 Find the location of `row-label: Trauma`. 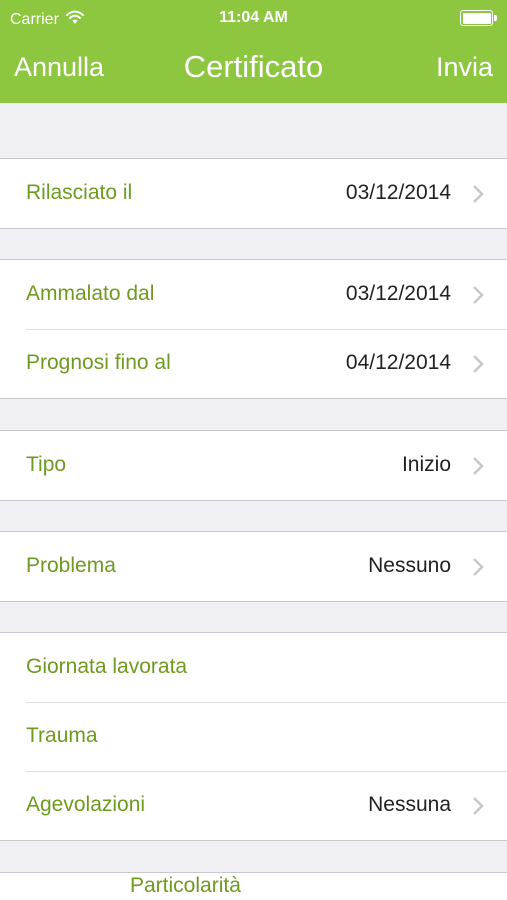

row-label: Trauma is located at coordinates (62, 735).